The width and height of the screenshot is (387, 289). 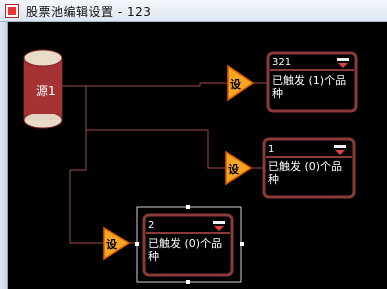 I want to click on resize-handle-right, so click(x=242, y=244).